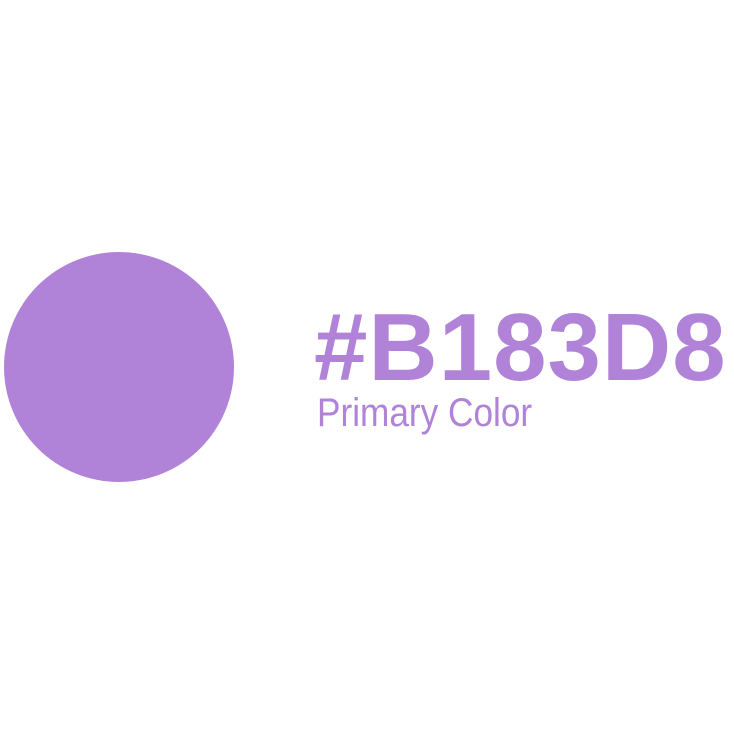 The height and width of the screenshot is (734, 734). I want to click on color-circle, so click(119, 367).